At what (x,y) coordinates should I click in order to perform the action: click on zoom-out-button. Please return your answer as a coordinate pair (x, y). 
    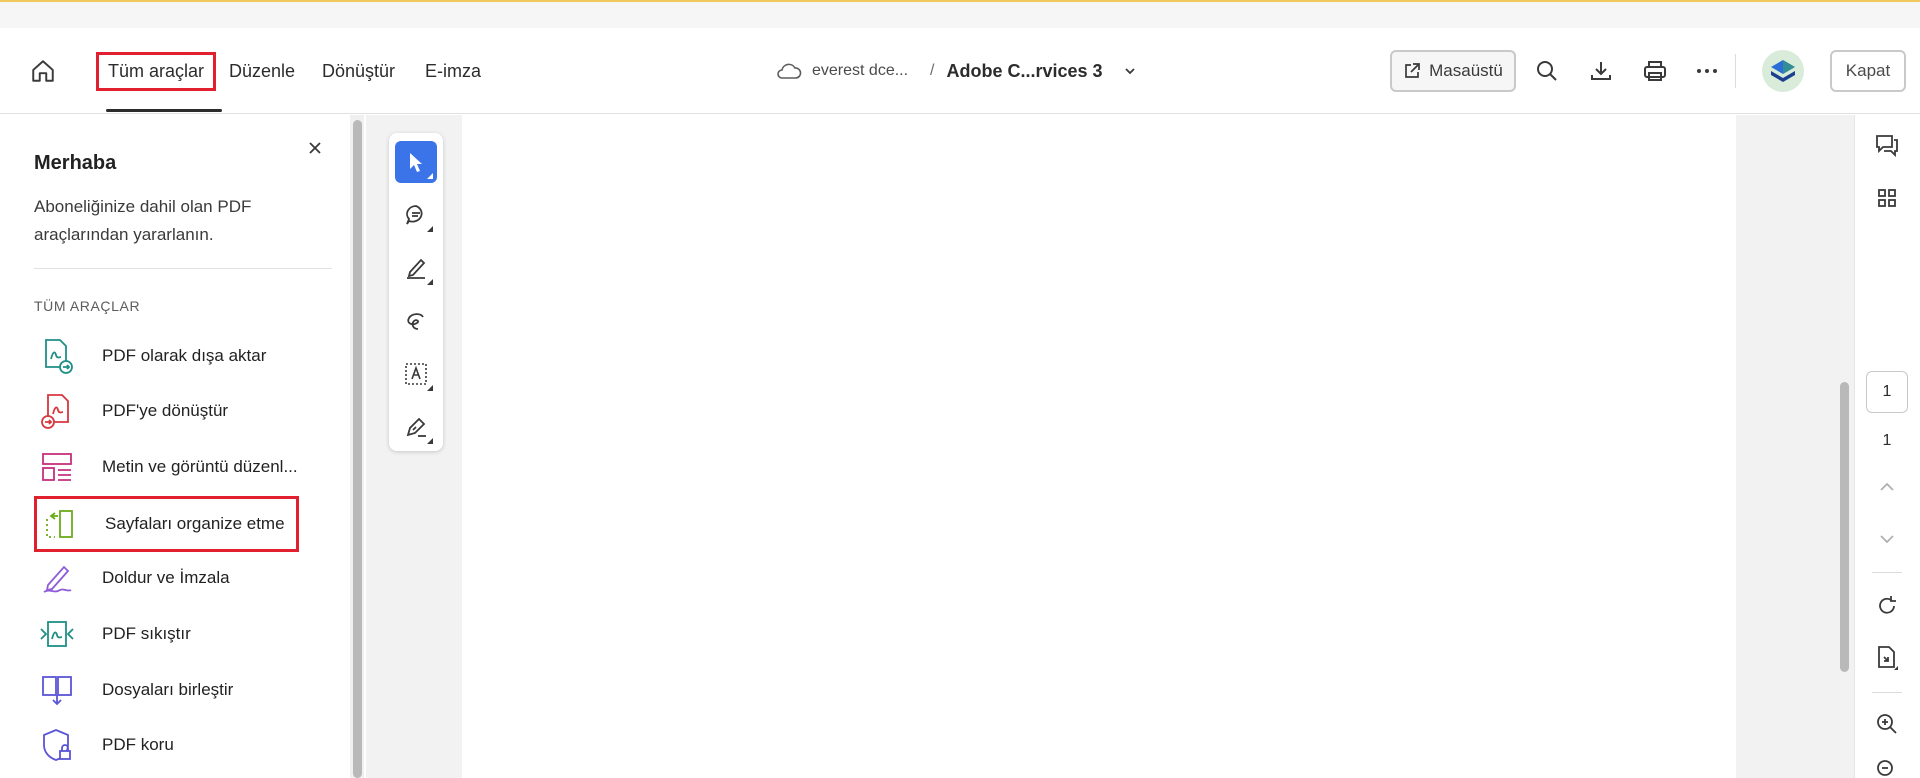
    Looking at the image, I should click on (1887, 768).